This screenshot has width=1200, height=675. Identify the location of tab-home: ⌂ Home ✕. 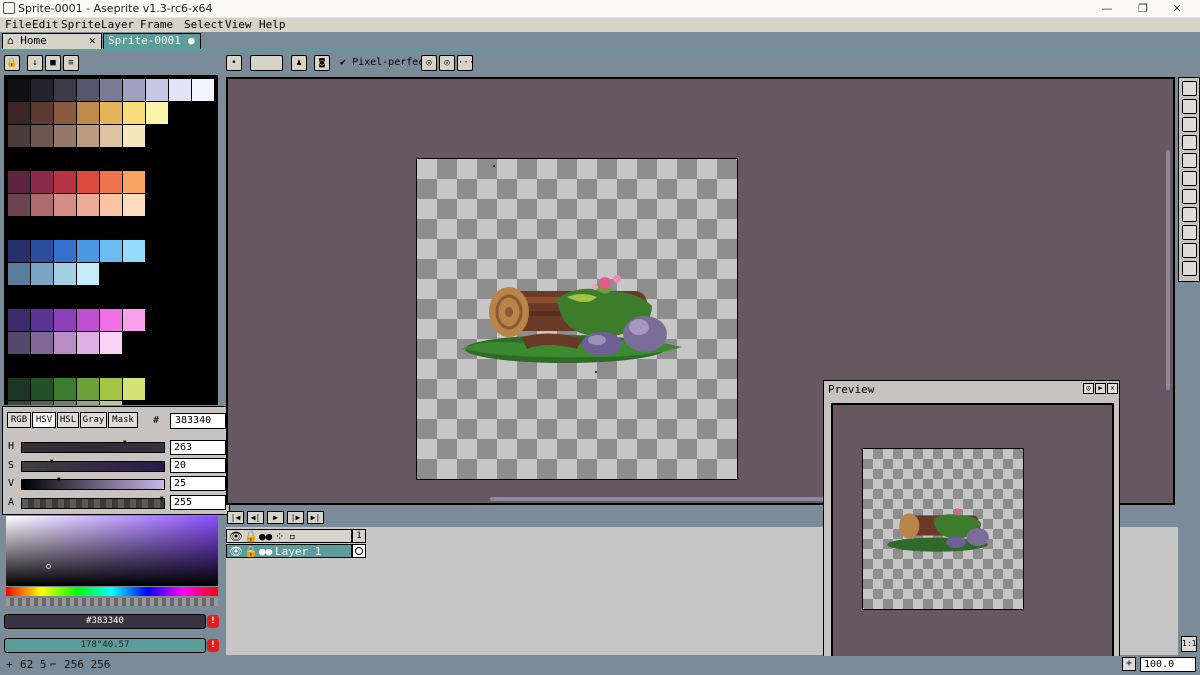
(52, 41).